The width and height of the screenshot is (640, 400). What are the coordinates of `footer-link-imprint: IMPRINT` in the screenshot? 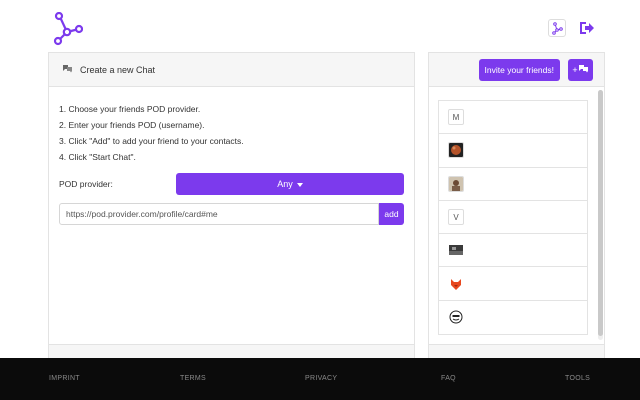 It's located at (64, 378).